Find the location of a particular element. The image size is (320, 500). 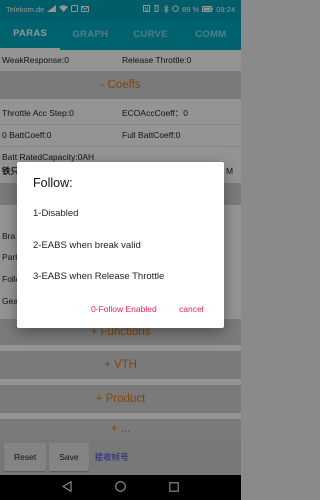

cancel-button: cancel is located at coordinates (191, 309).